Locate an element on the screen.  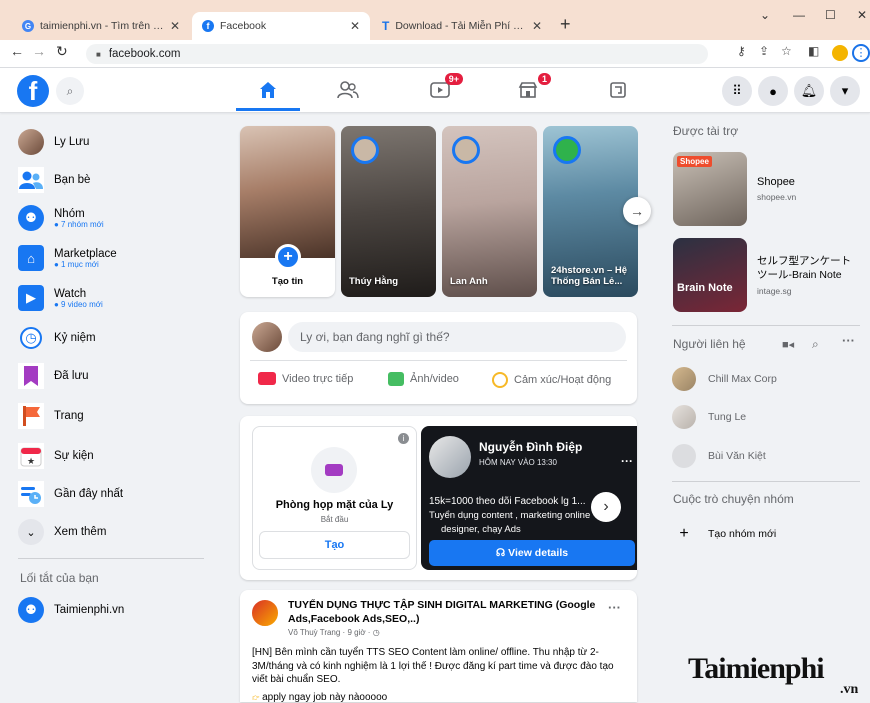
room-subtitle: Bắt đầu is located at coordinates (334, 519).